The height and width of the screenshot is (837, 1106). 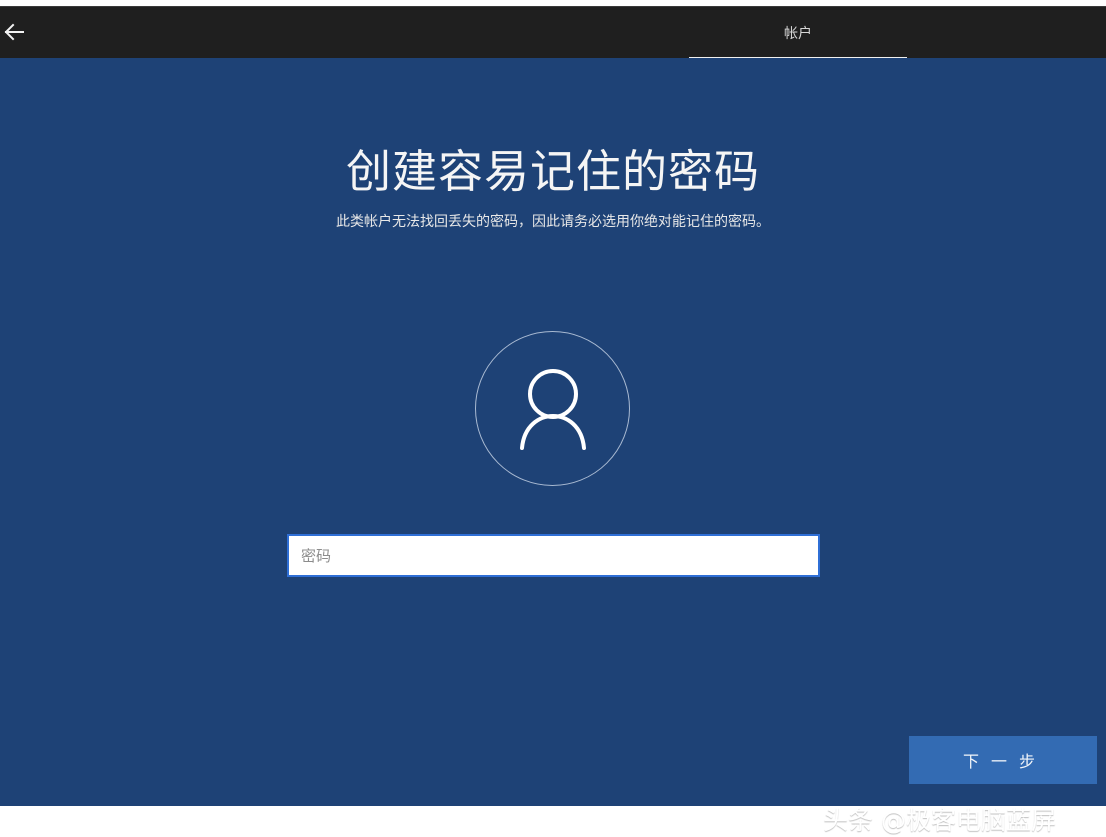 I want to click on password-input, so click(x=558, y=555).